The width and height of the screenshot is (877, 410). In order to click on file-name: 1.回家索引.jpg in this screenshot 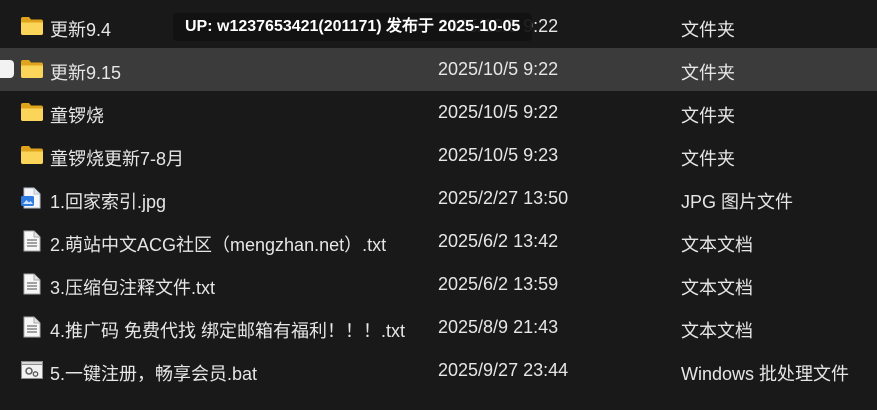, I will do `click(108, 202)`.